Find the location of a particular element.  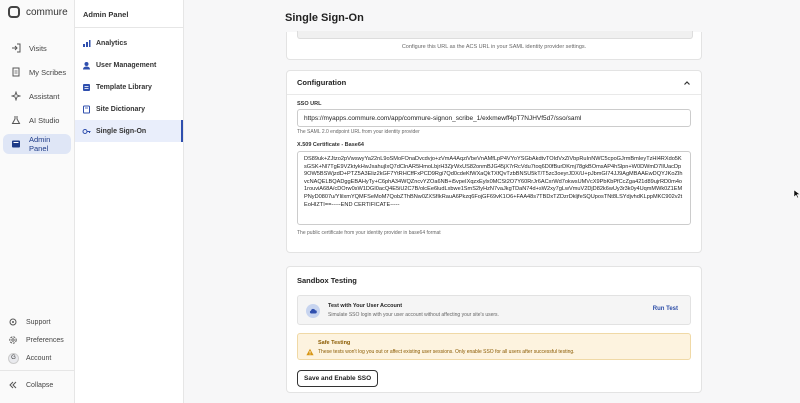

cloud-icon is located at coordinates (313, 311).